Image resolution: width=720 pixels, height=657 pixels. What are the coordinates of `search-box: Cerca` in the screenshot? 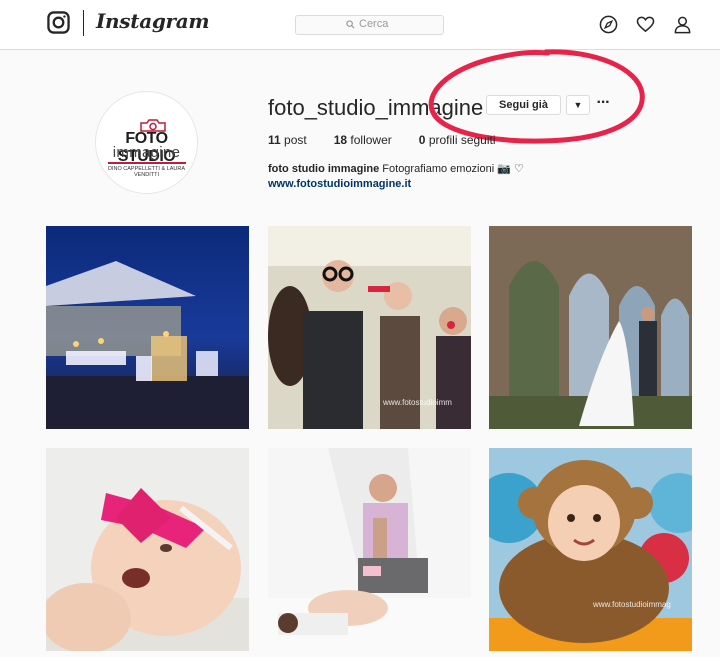 It's located at (369, 25).